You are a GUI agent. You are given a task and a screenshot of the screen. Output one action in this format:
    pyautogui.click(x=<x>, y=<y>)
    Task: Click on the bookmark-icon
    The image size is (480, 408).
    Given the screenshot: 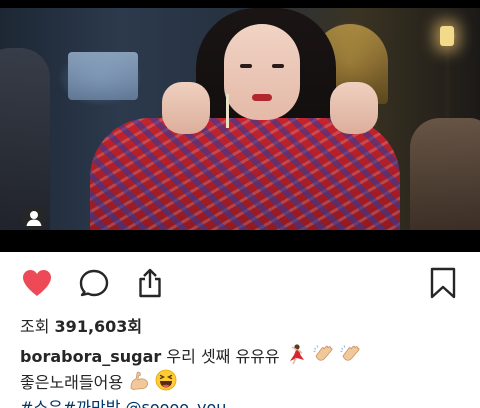 What is the action you would take?
    pyautogui.click(x=443, y=283)
    